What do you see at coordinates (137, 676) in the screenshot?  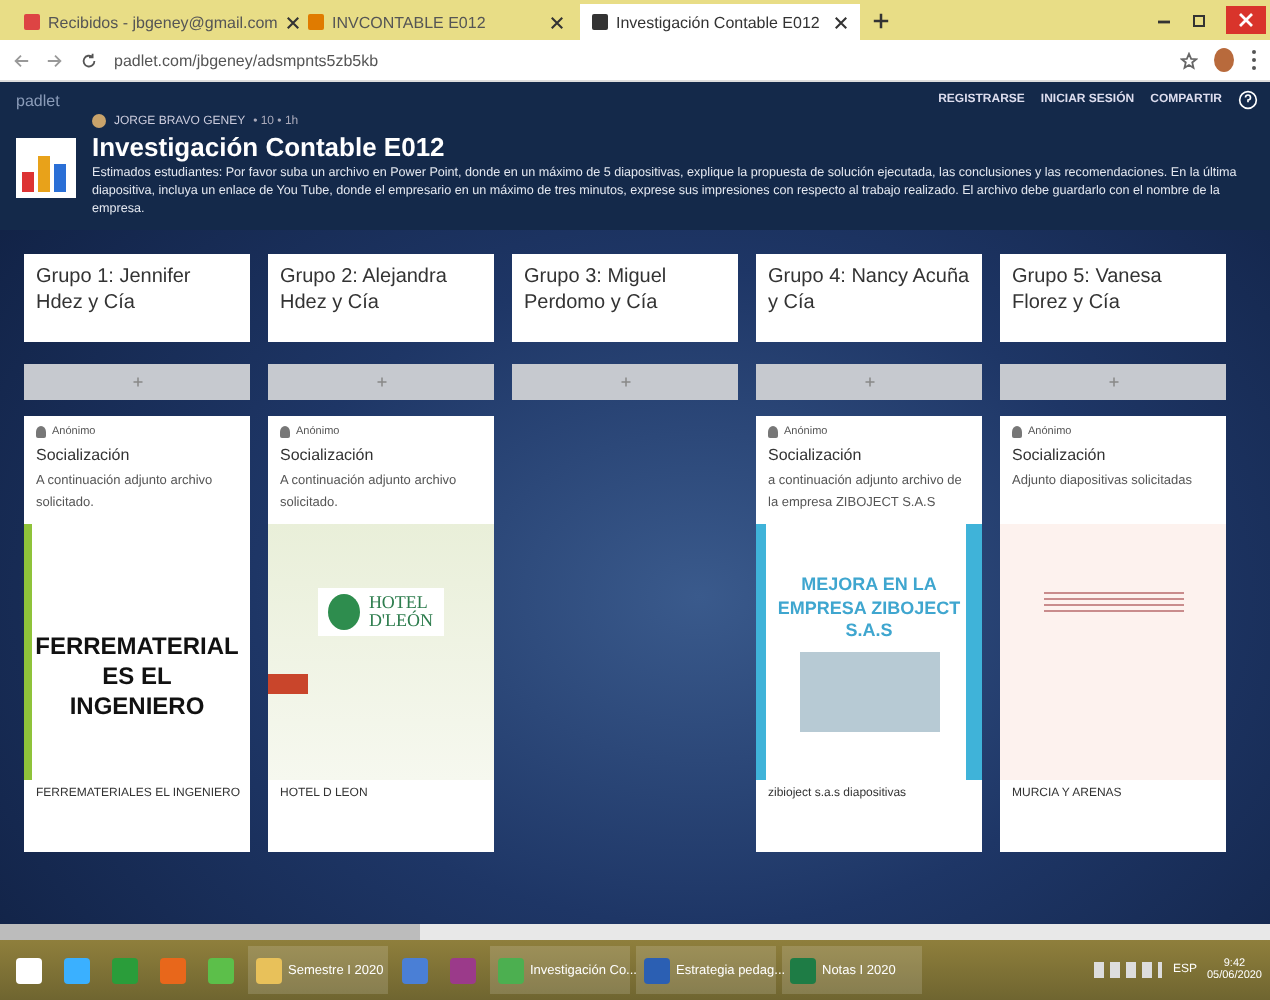 I see `slide-title: FERREMATERIAL ES EL INGENIERO` at bounding box center [137, 676].